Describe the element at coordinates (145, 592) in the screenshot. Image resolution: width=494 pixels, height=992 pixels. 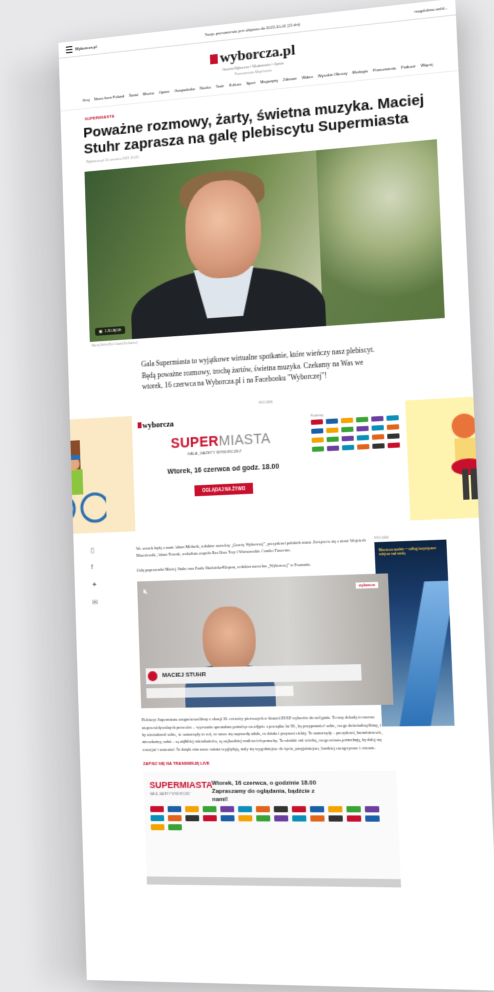
I see `mute-icon: 🔇︎` at that location.